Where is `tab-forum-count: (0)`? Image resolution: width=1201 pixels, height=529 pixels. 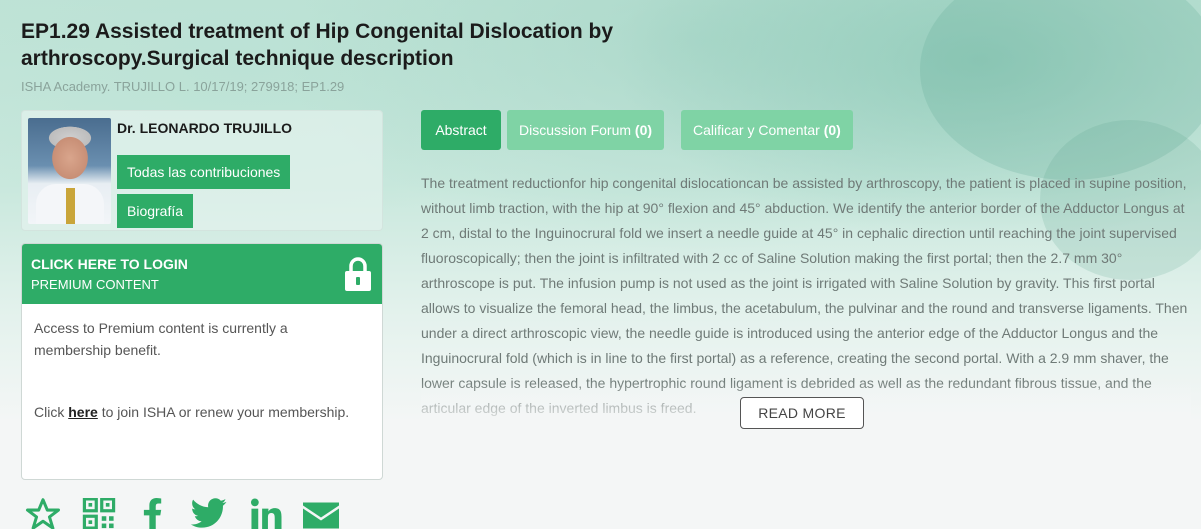
tab-forum-count: (0) is located at coordinates (643, 130).